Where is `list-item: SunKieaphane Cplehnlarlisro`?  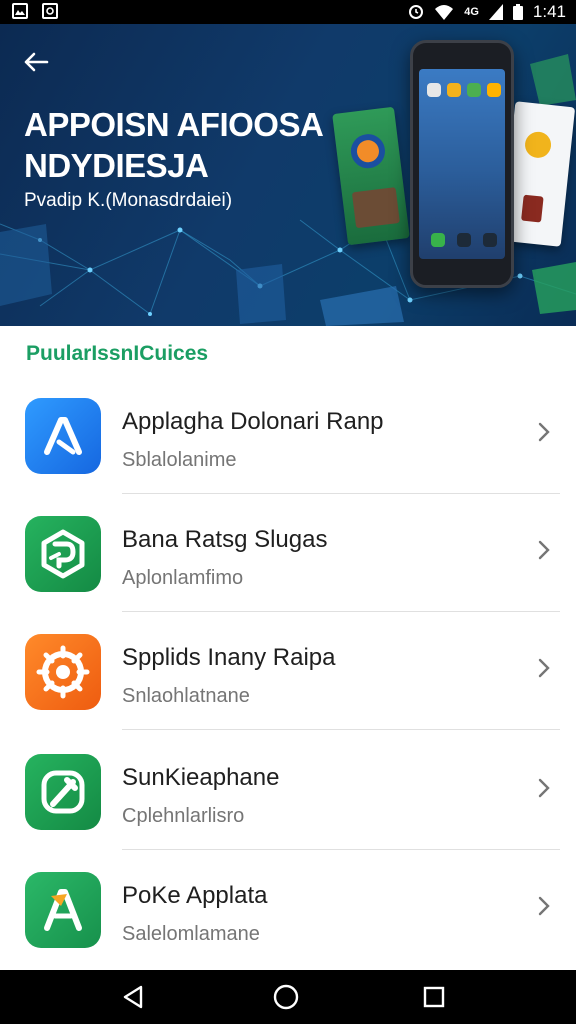
list-item: SunKieaphane Cplehnlarlisro is located at coordinates (288, 791).